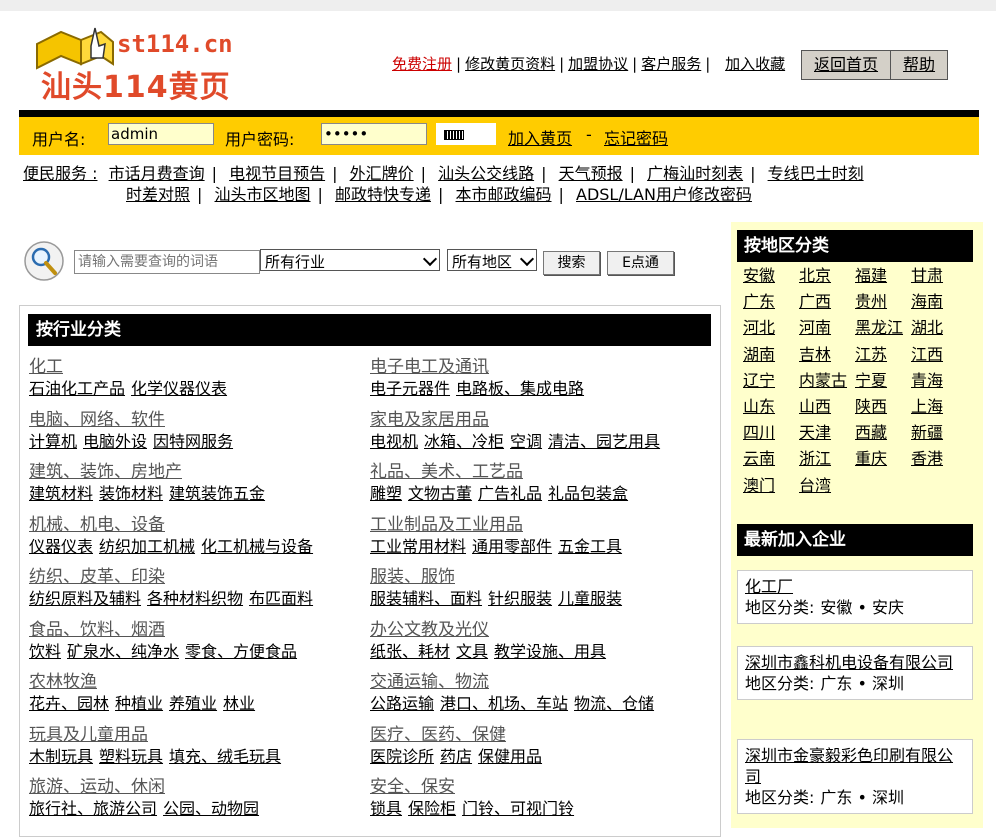 The height and width of the screenshot is (837, 996). Describe the element at coordinates (871, 407) in the screenshot. I see `region-link: 陕西` at that location.